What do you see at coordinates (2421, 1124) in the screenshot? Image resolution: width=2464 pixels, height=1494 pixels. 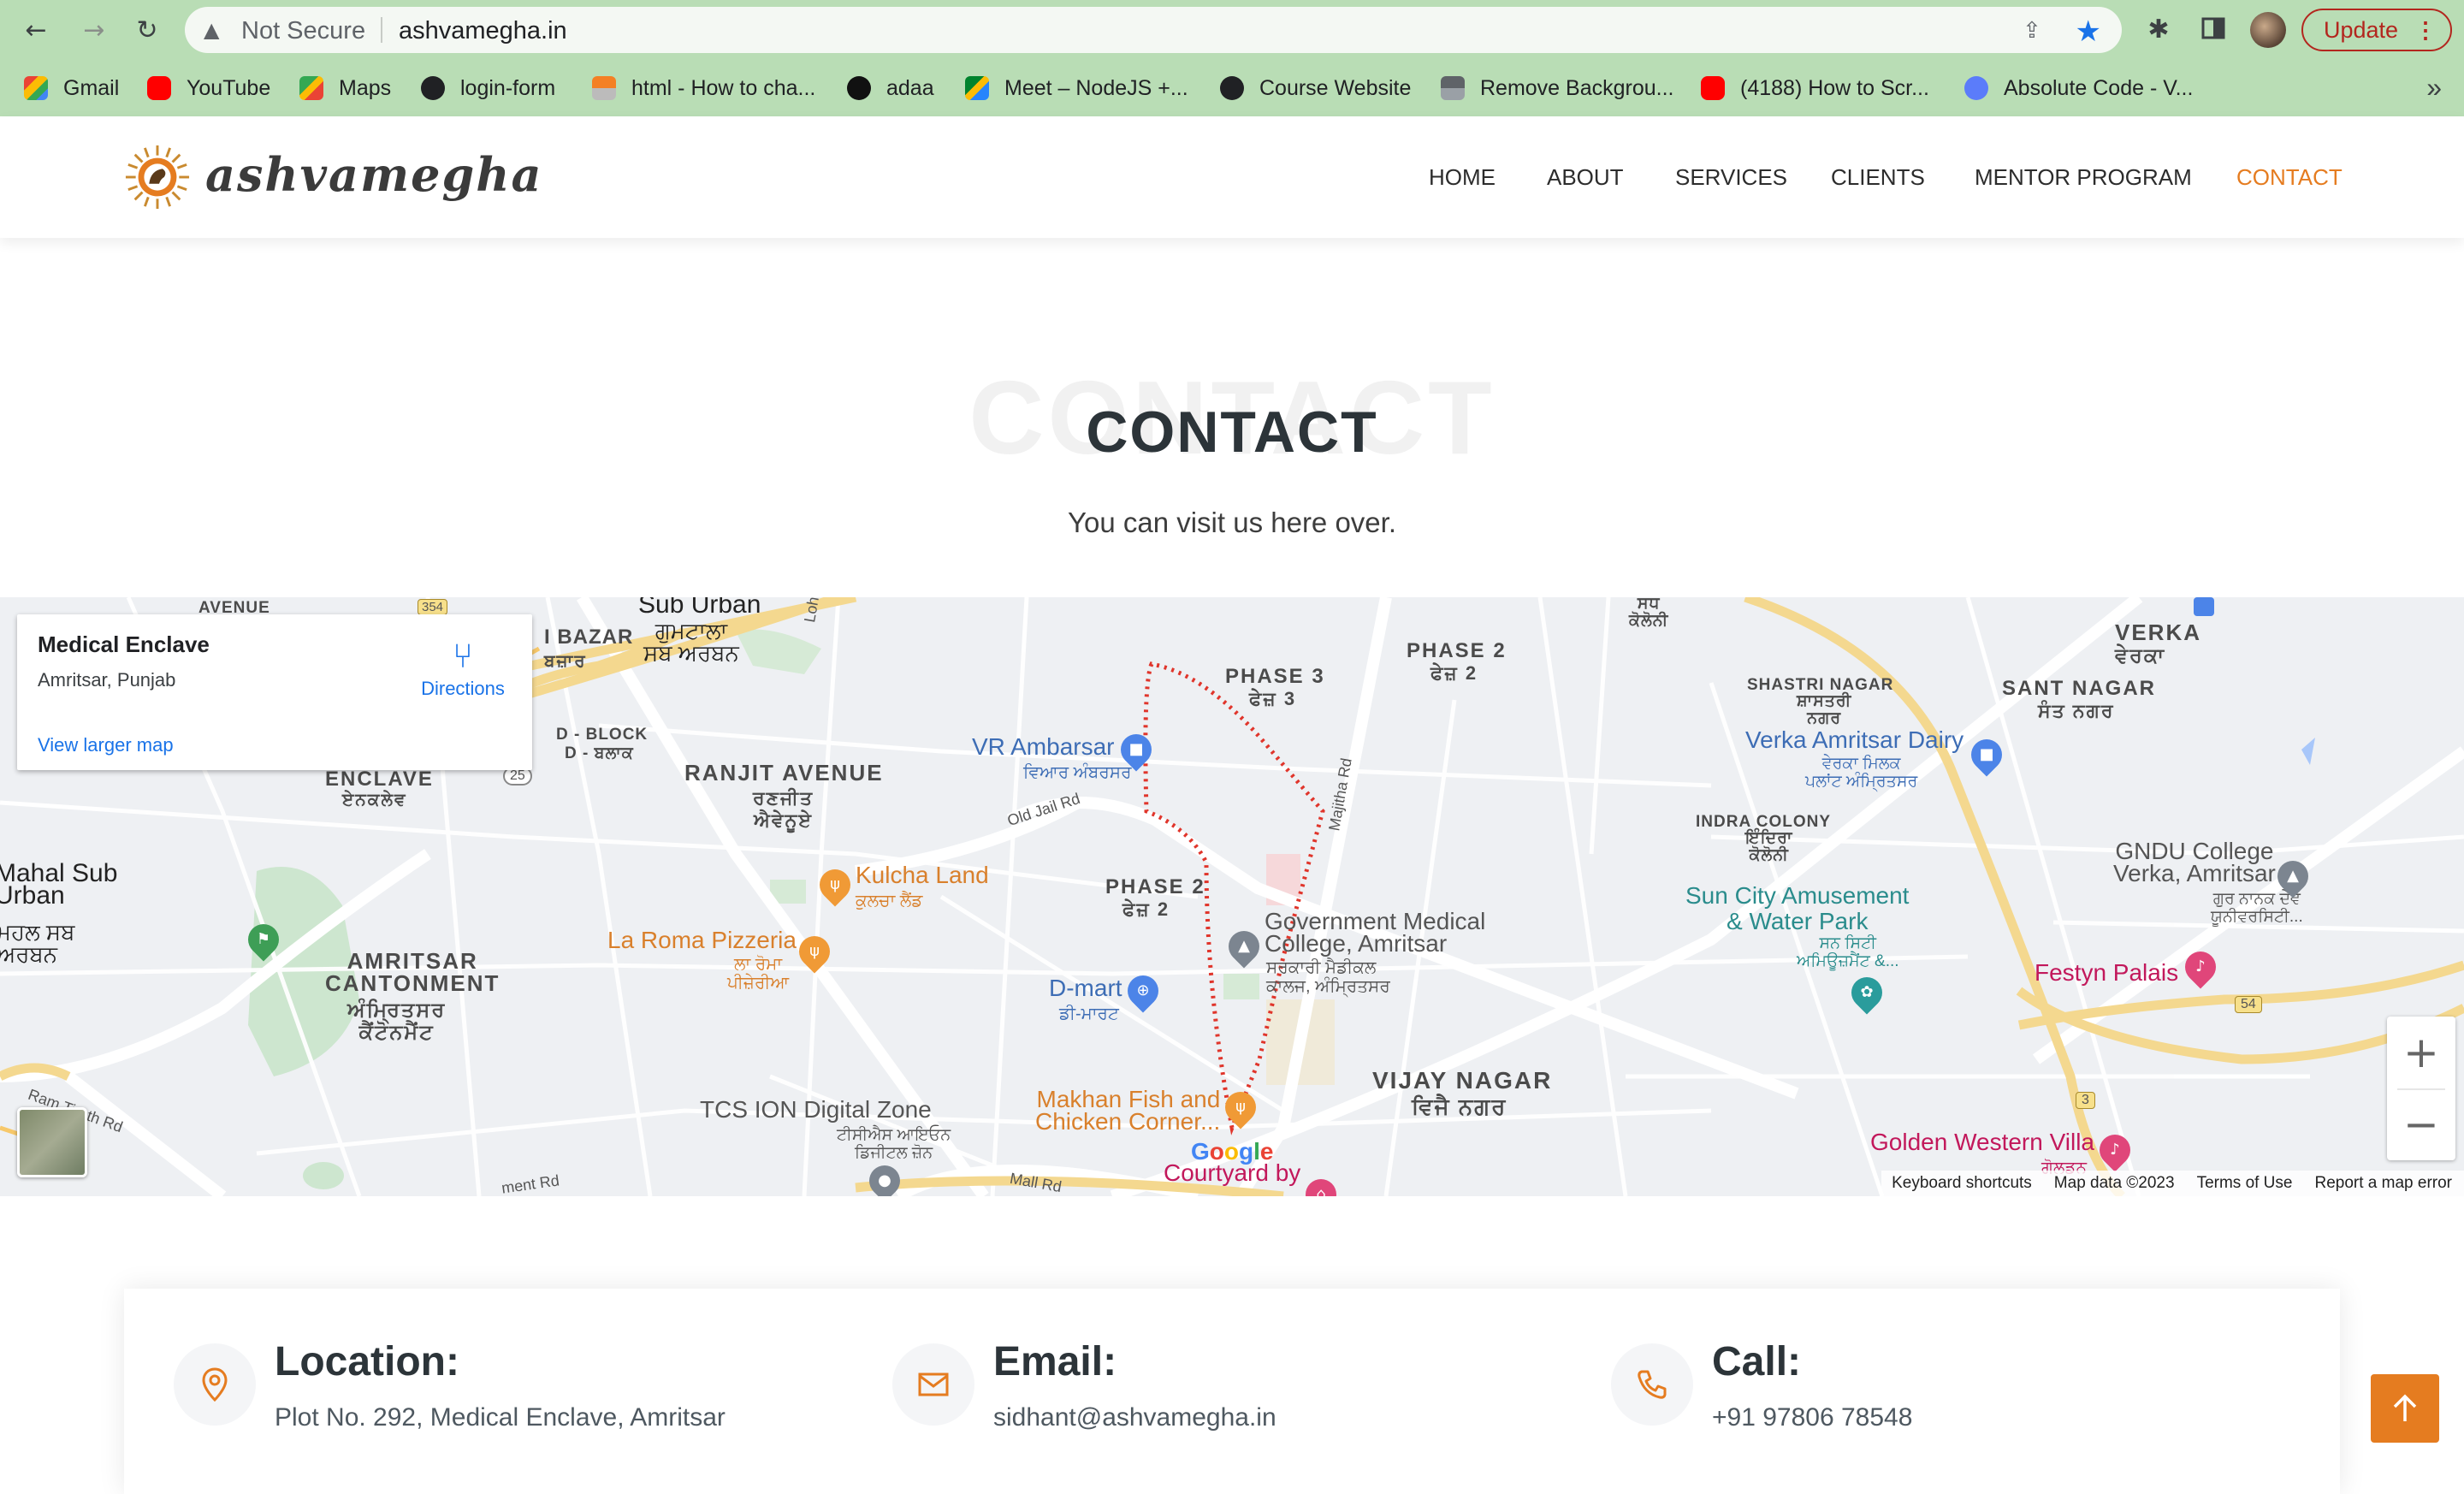 I see `zoom-out-button: −` at bounding box center [2421, 1124].